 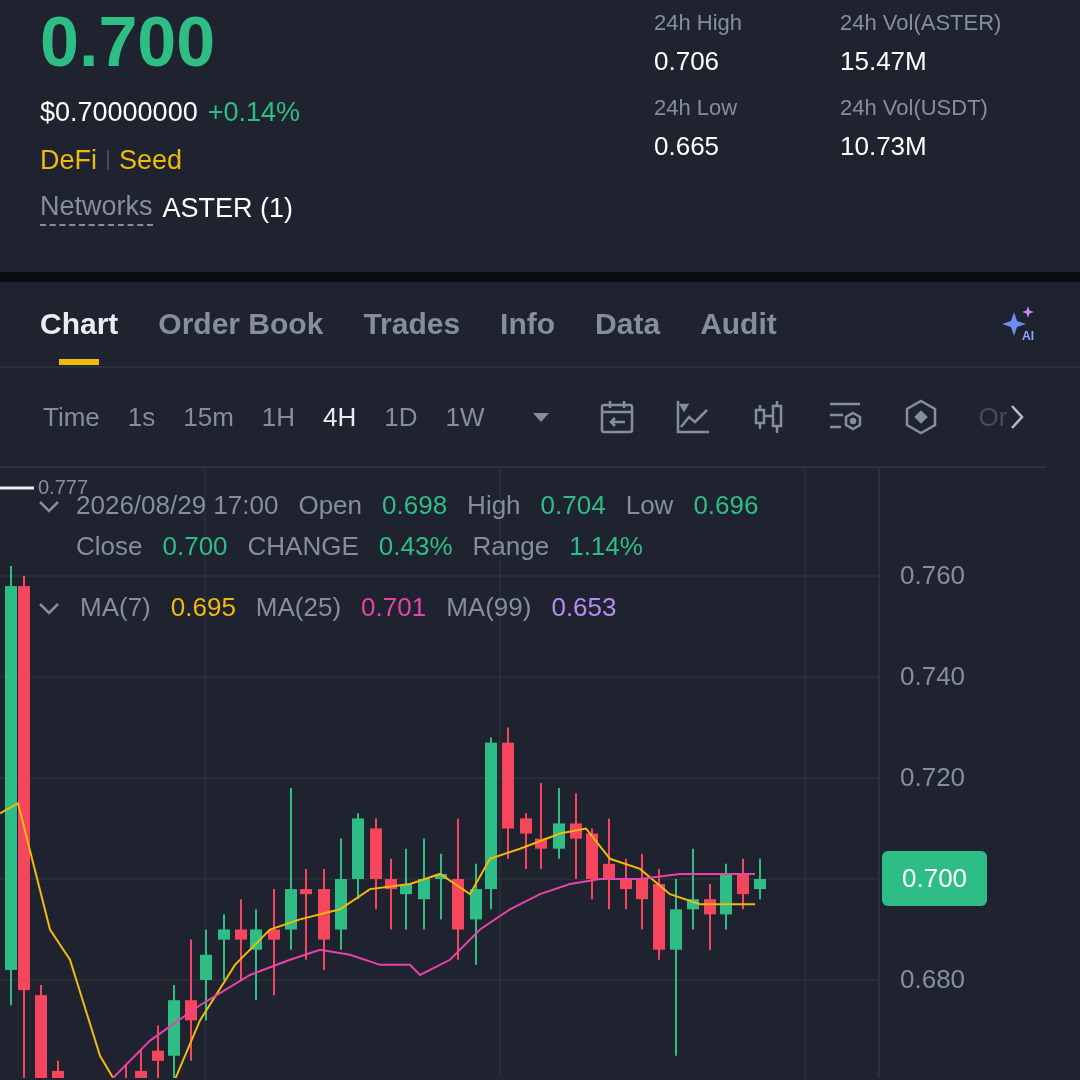 What do you see at coordinates (415, 546) in the screenshot?
I see `ohlc-value: 0.43%` at bounding box center [415, 546].